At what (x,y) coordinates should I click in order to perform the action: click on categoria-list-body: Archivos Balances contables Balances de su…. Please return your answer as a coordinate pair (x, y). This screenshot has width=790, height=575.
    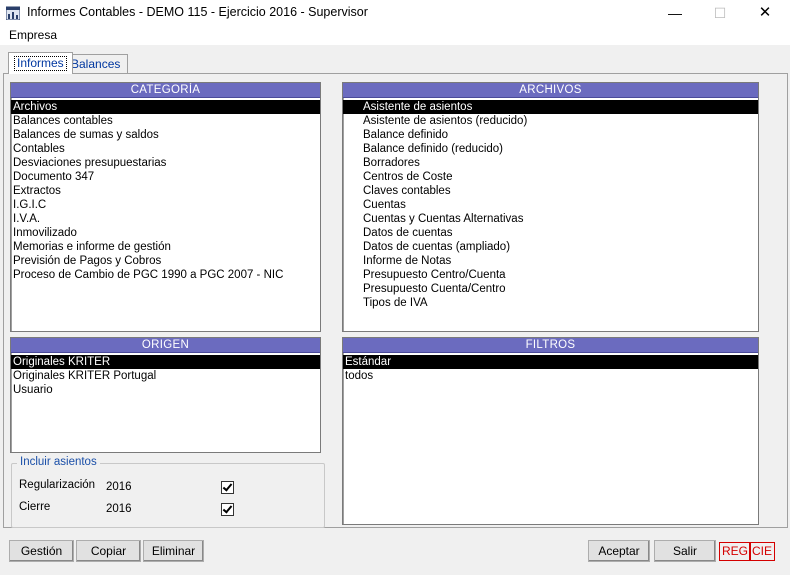
    Looking at the image, I should click on (165, 190).